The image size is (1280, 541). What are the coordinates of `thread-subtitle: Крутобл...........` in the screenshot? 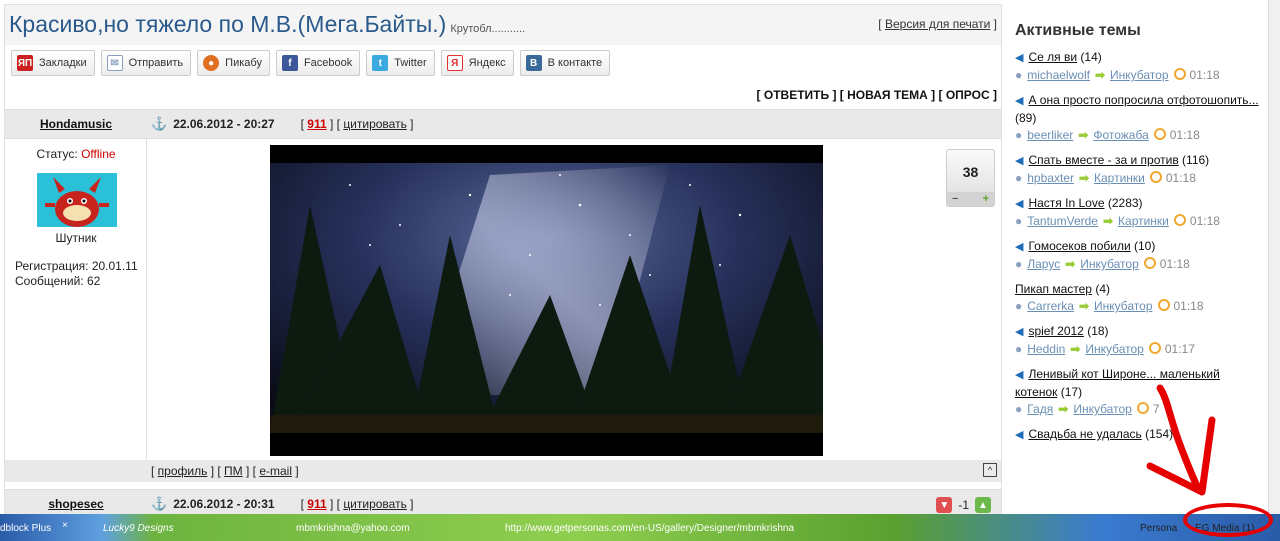 It's located at (488, 29).